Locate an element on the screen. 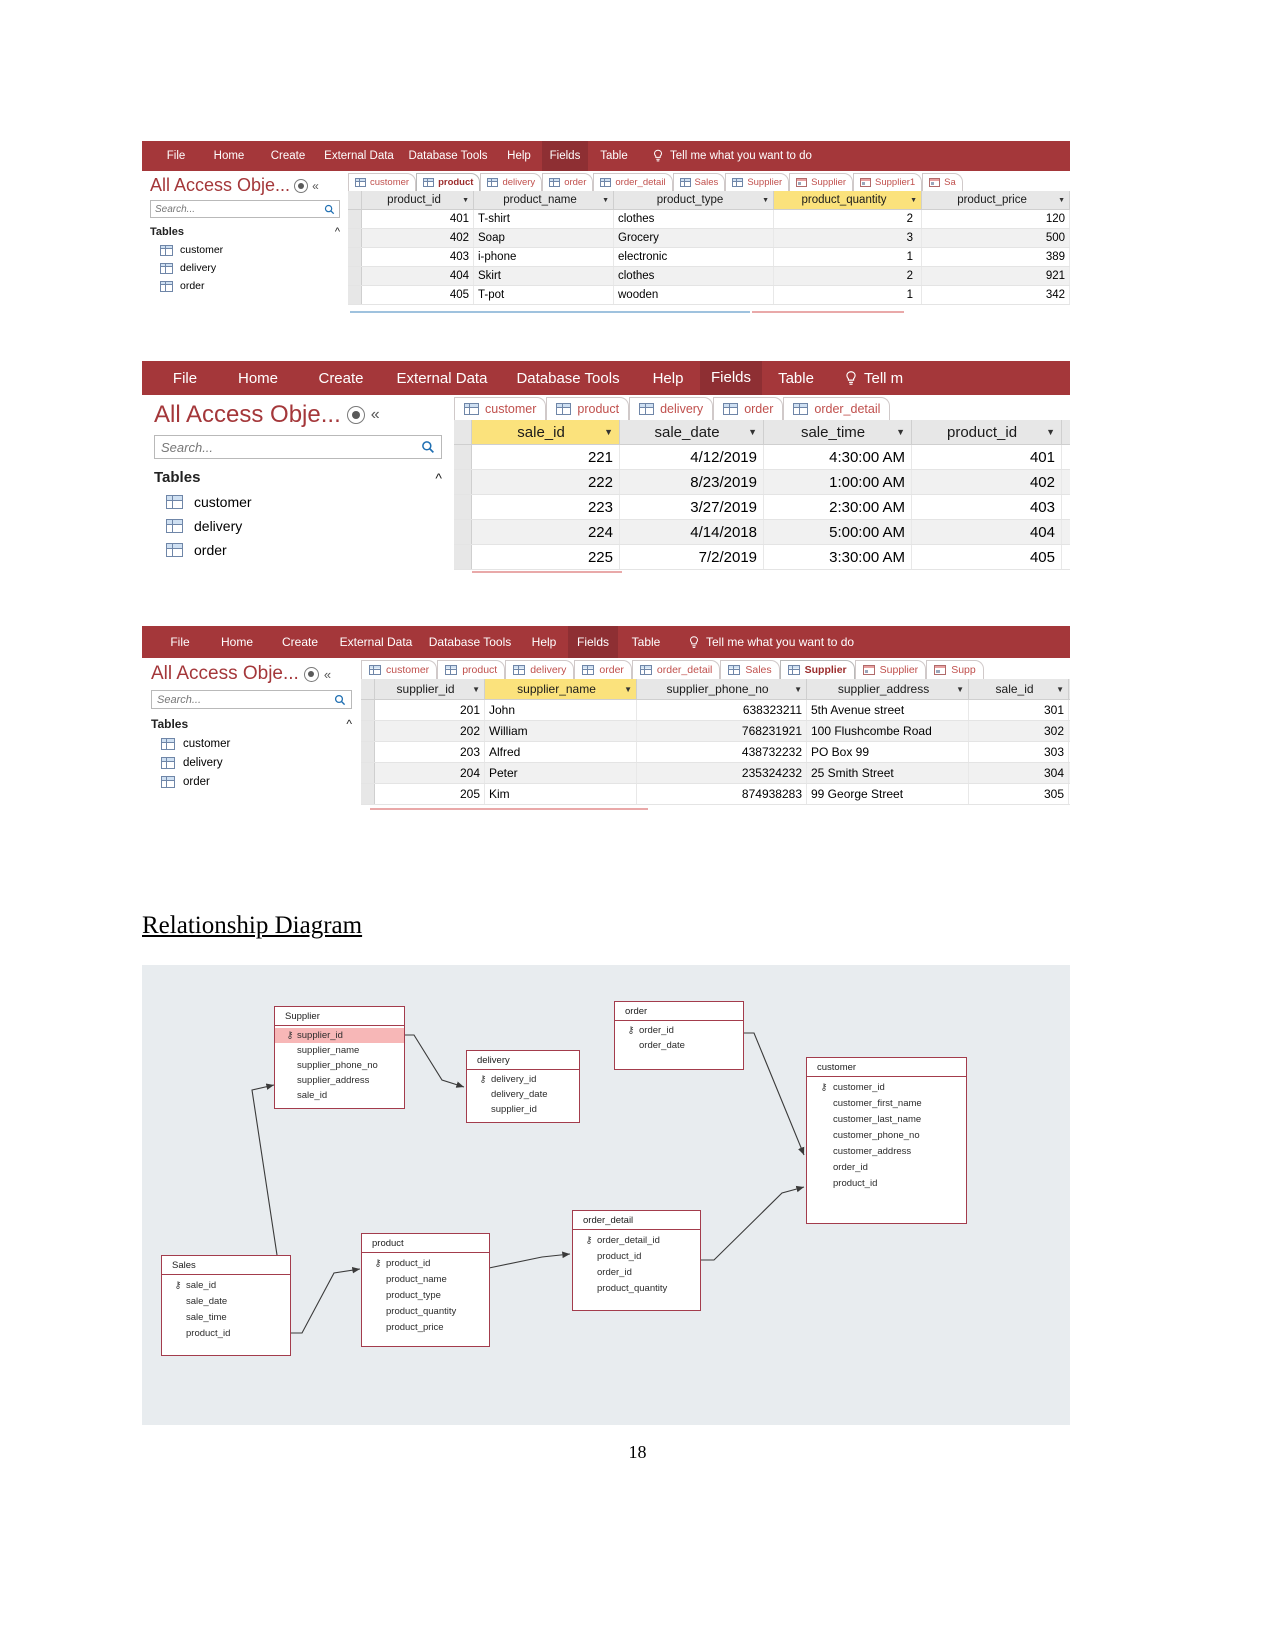  table-row: 201 John 638323211 5th Avenue street 301 is located at coordinates (715, 710).